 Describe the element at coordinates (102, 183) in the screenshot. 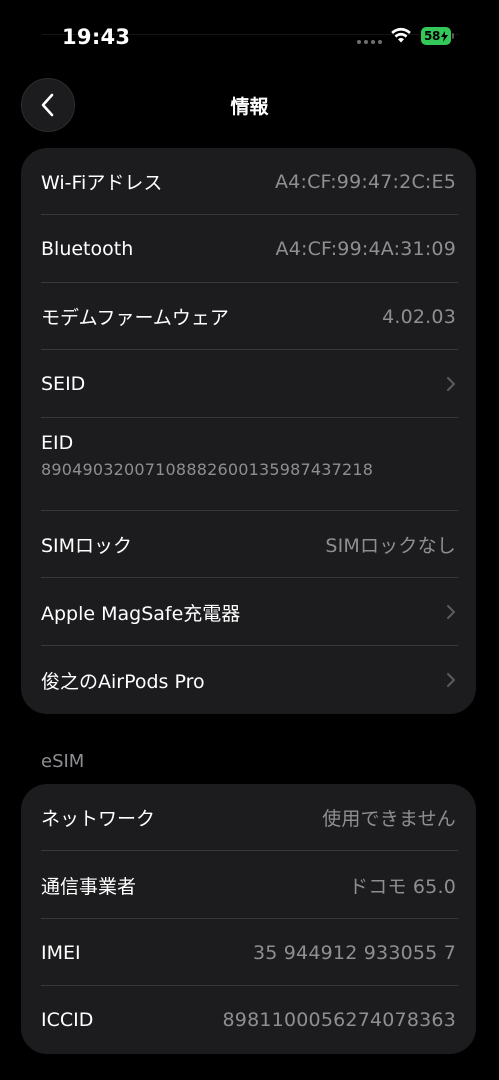

I see `row-label: Wi-Fiアドレス` at that location.